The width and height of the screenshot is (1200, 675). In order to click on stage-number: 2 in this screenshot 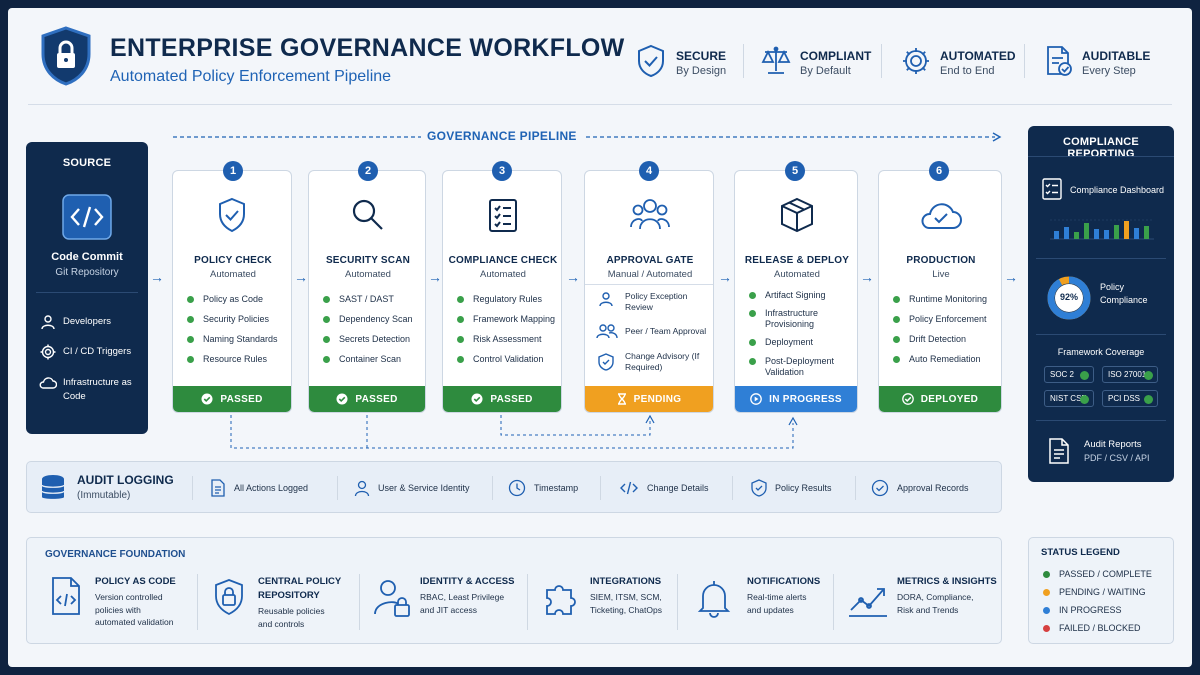, I will do `click(368, 171)`.